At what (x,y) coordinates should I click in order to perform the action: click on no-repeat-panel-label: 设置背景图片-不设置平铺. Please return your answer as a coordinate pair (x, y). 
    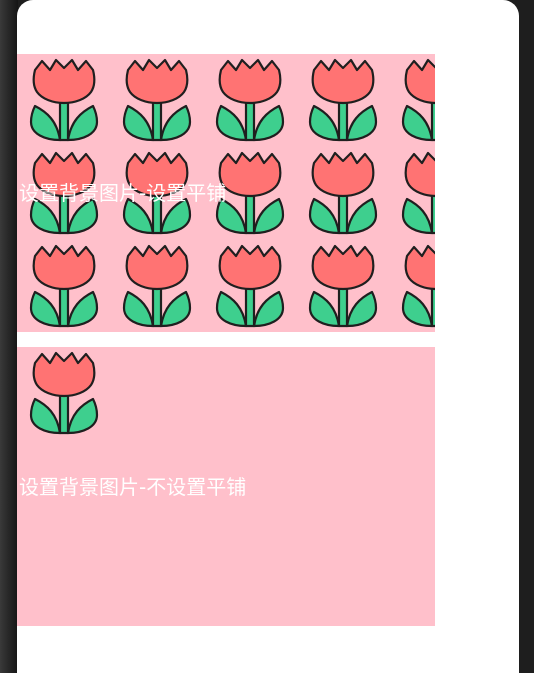
    Looking at the image, I should click on (133, 487).